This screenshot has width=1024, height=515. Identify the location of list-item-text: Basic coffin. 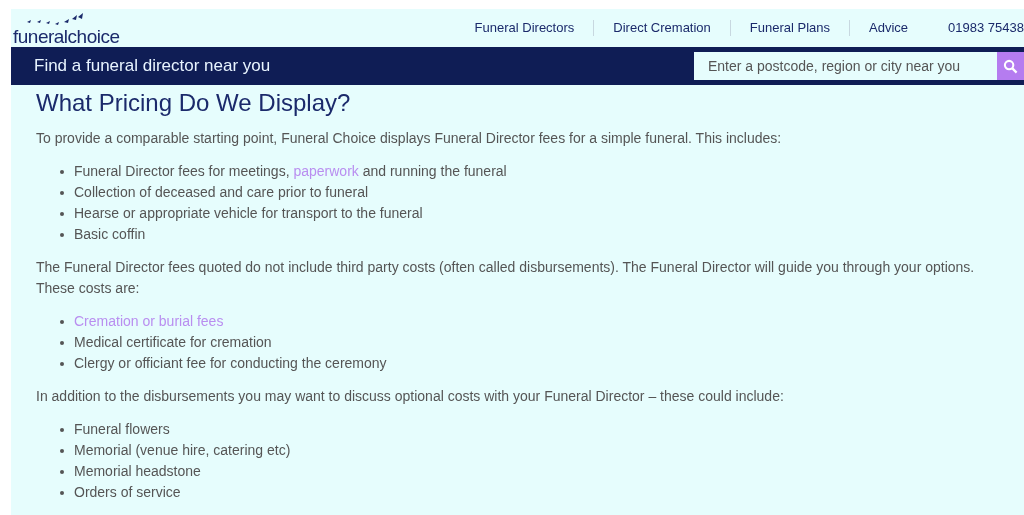
(110, 234).